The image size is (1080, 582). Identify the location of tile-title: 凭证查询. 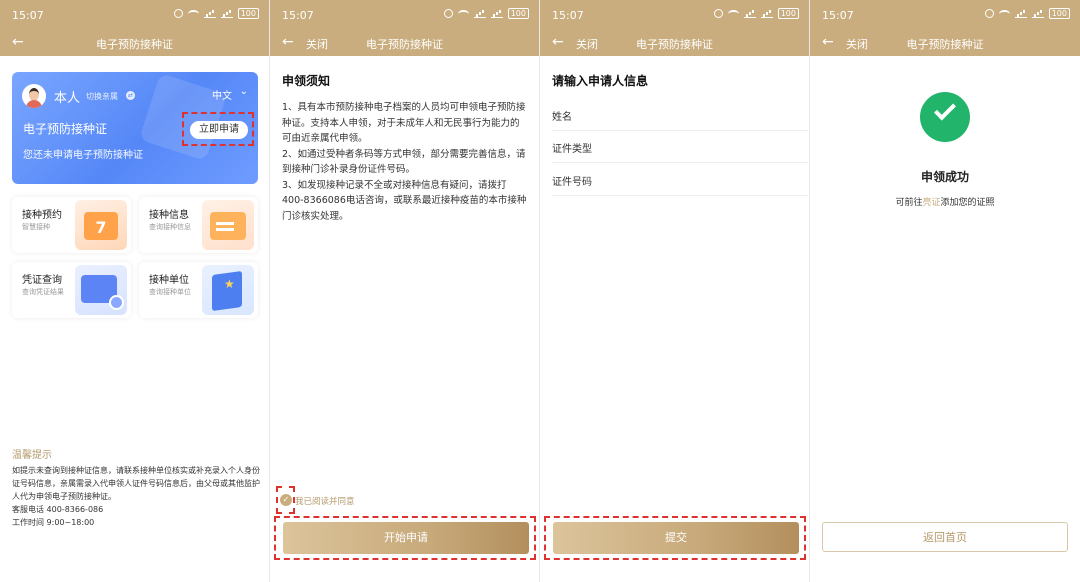
(42, 280).